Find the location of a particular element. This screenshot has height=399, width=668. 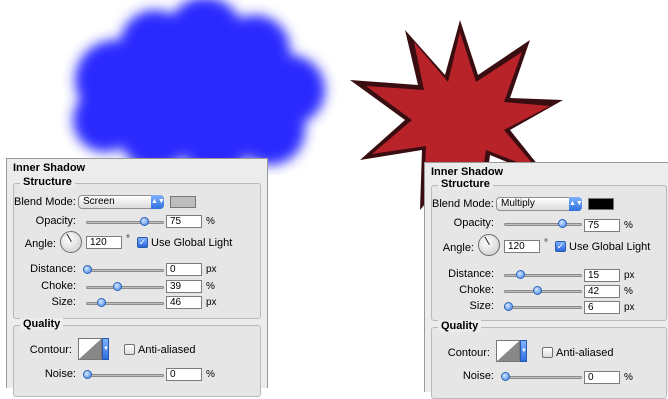

blend-mode-select: Multiply ▲▼ is located at coordinates (539, 204).